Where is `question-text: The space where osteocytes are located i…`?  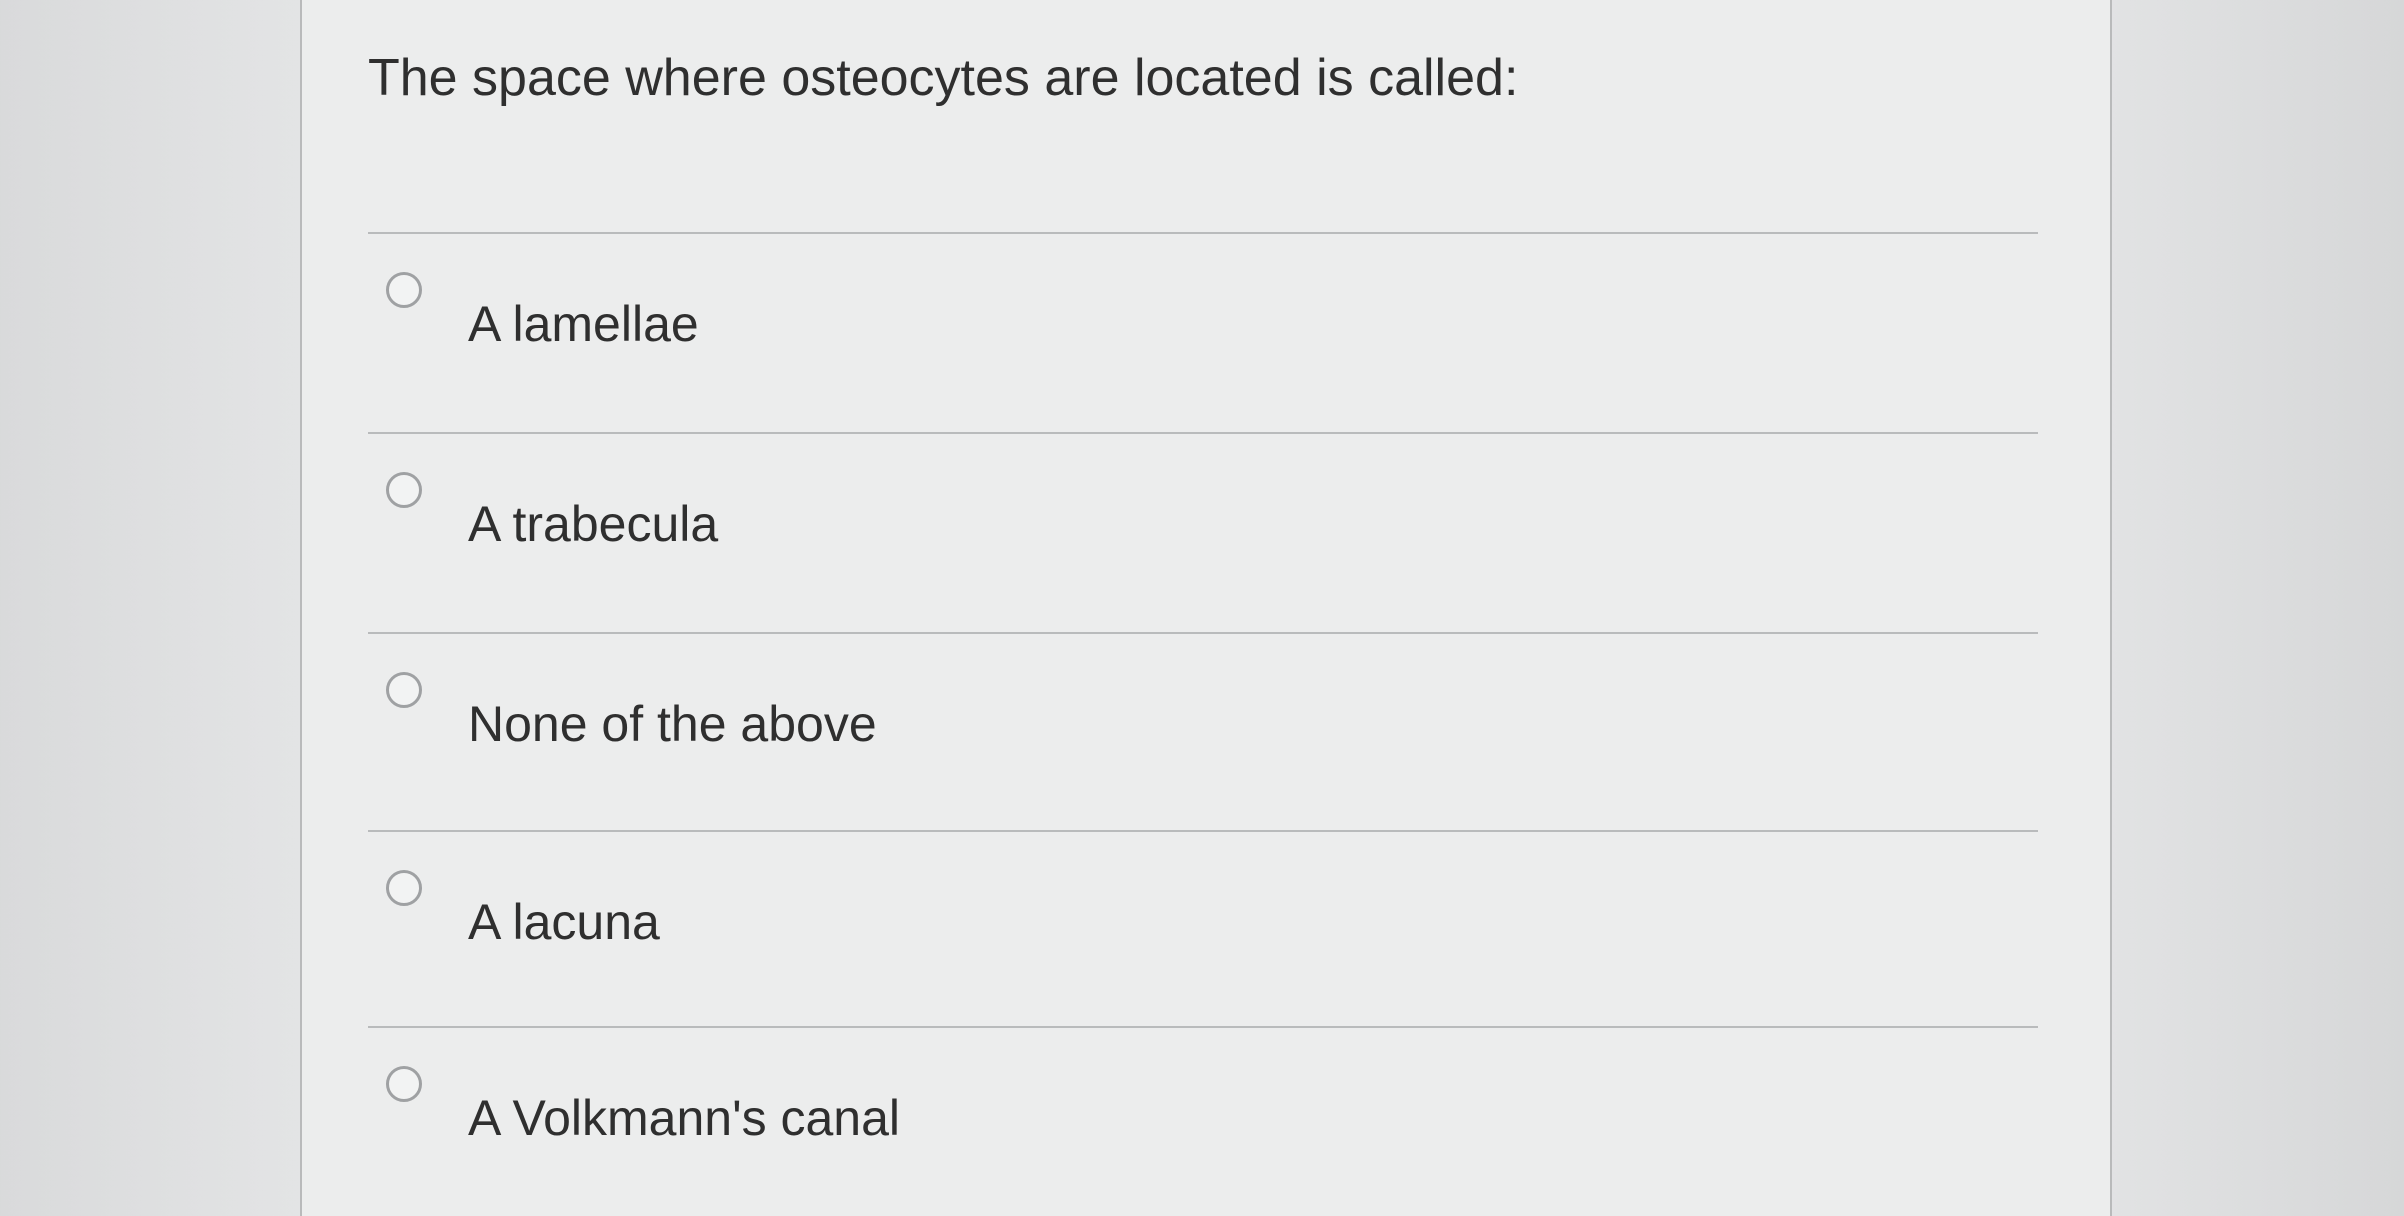 question-text: The space where osteocytes are located i… is located at coordinates (943, 78).